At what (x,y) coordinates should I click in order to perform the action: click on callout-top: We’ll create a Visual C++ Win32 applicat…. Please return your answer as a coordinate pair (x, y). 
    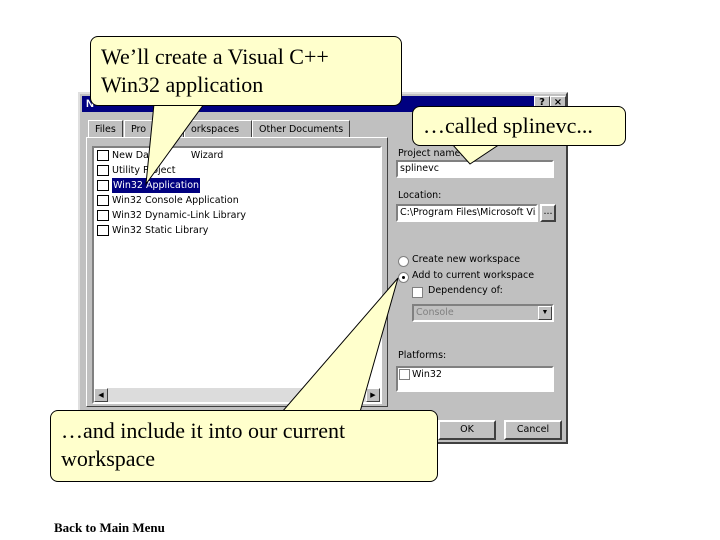
    Looking at the image, I should click on (246, 71).